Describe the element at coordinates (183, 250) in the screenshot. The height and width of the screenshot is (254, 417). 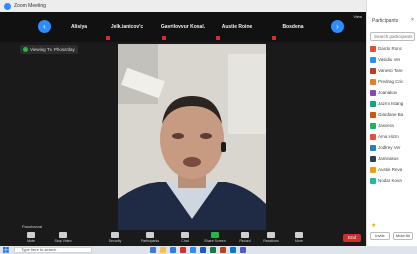
I see `chrome-icon` at that location.